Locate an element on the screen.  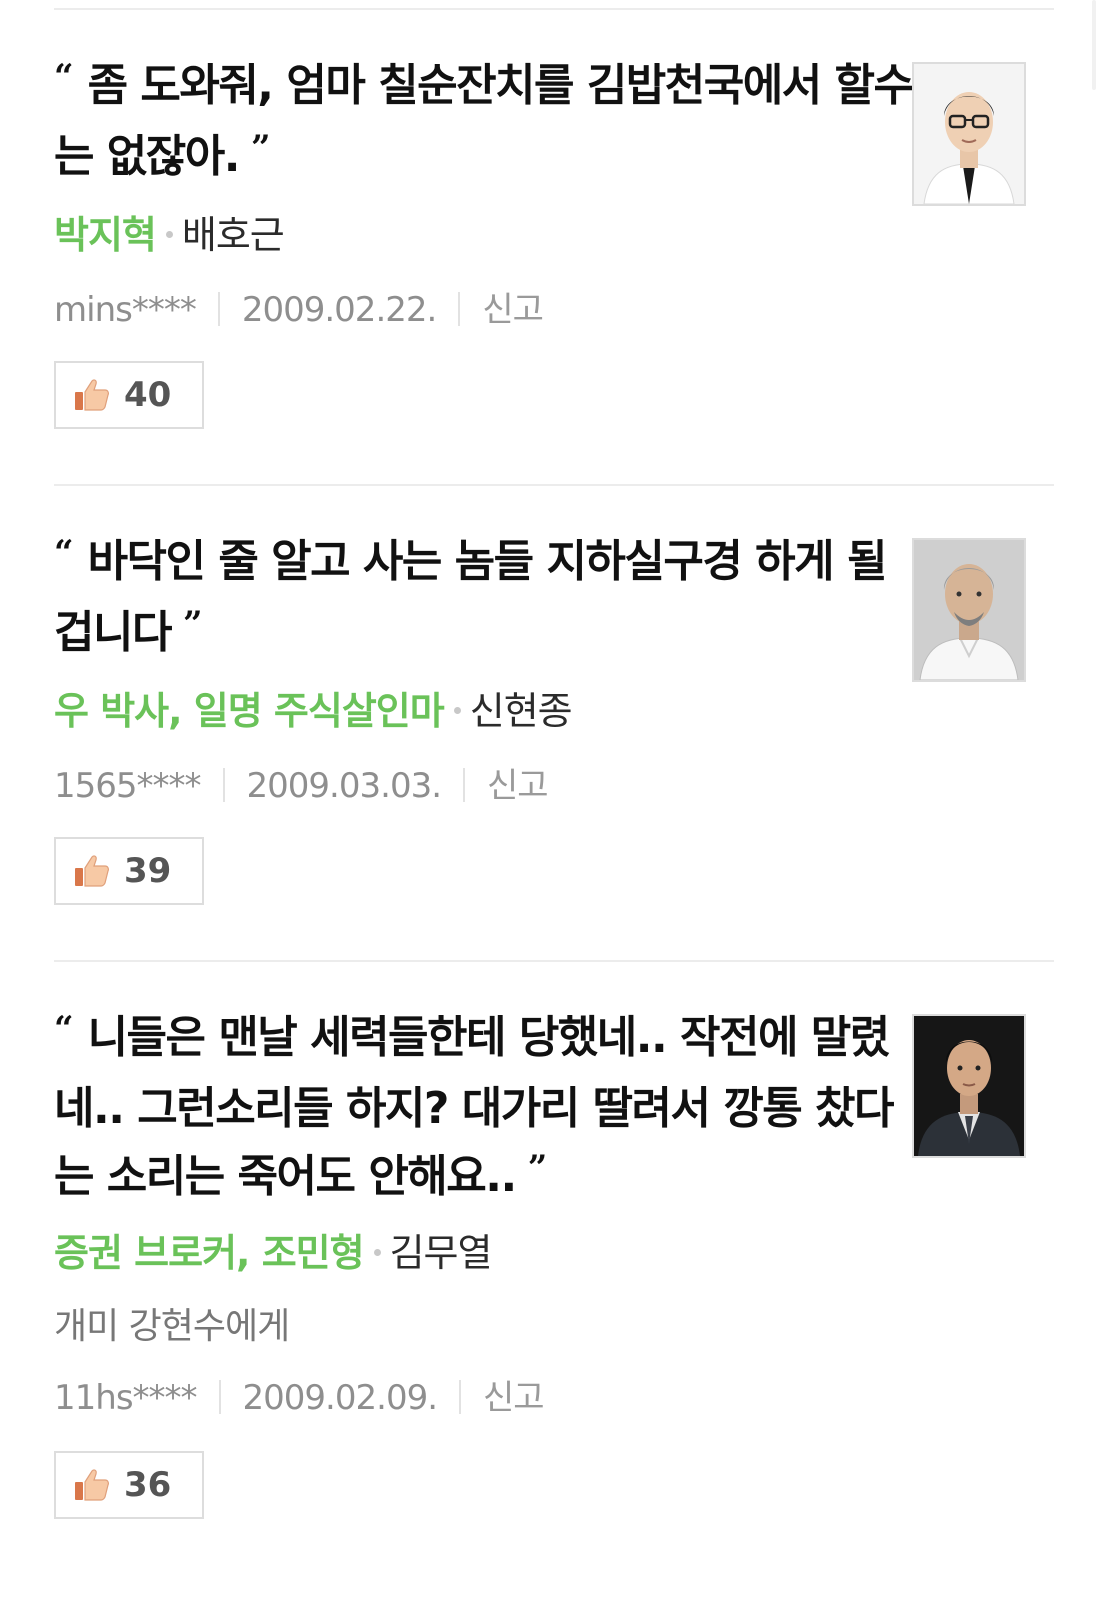
character-name: 증권 브로커, 조민형 is located at coordinates (209, 1253).